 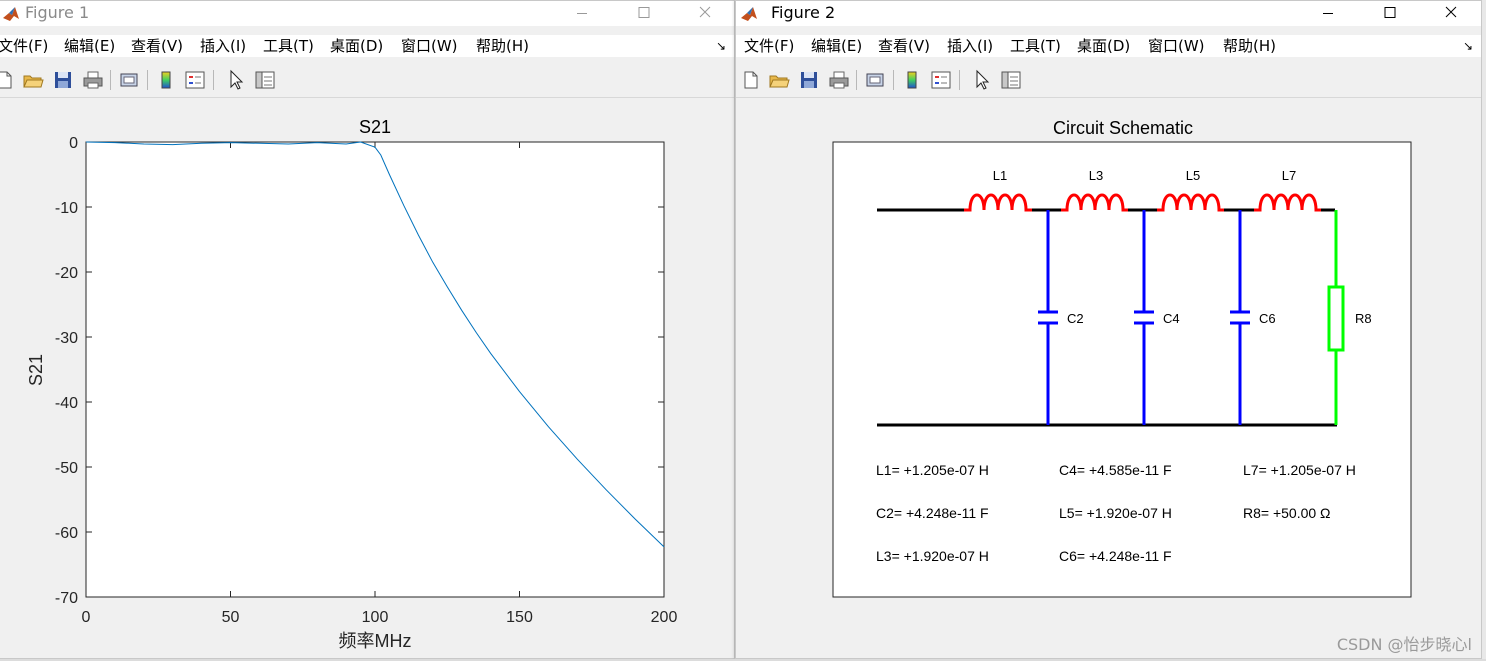 What do you see at coordinates (1299, 470) in the screenshot?
I see `value-l7: L7= +1.205e-07 H` at bounding box center [1299, 470].